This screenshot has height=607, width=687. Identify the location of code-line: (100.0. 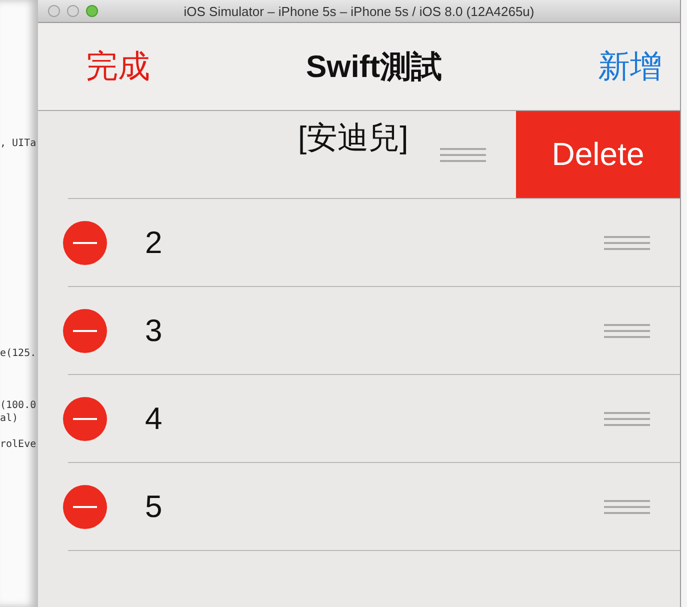
(18, 405).